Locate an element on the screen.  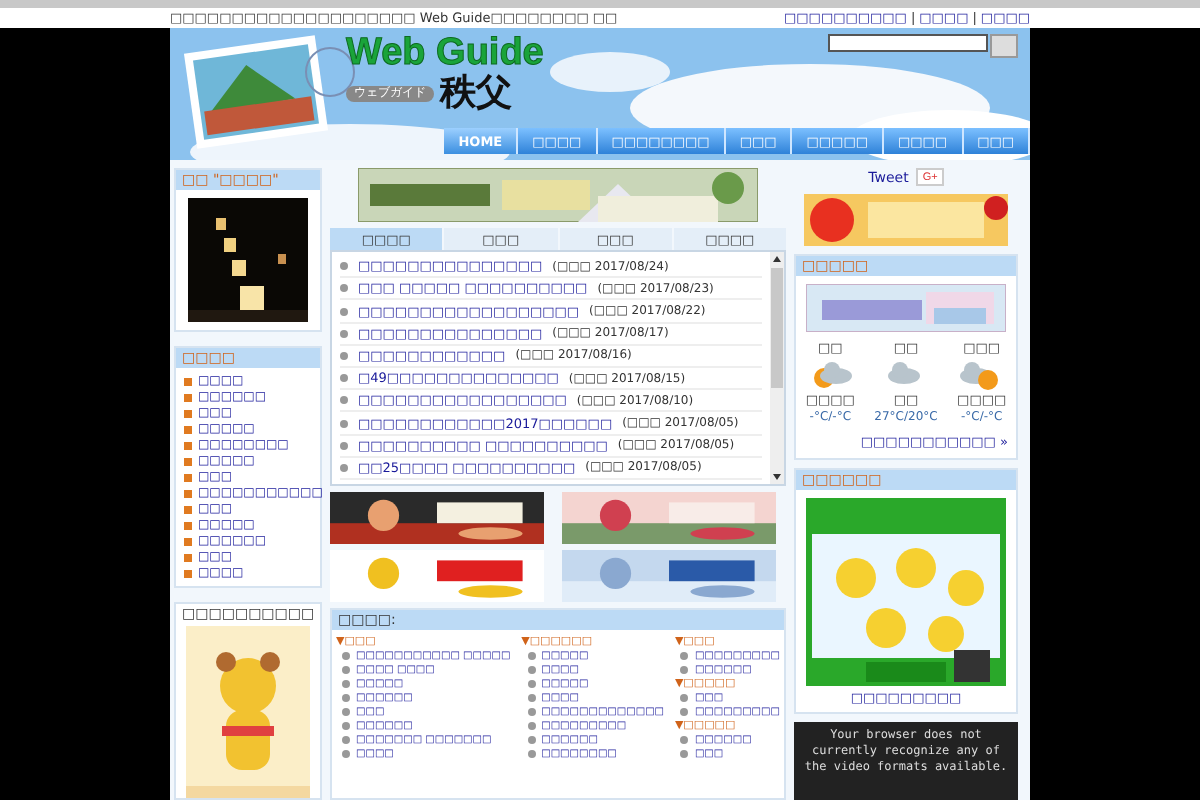
search-button is located at coordinates (1004, 46).